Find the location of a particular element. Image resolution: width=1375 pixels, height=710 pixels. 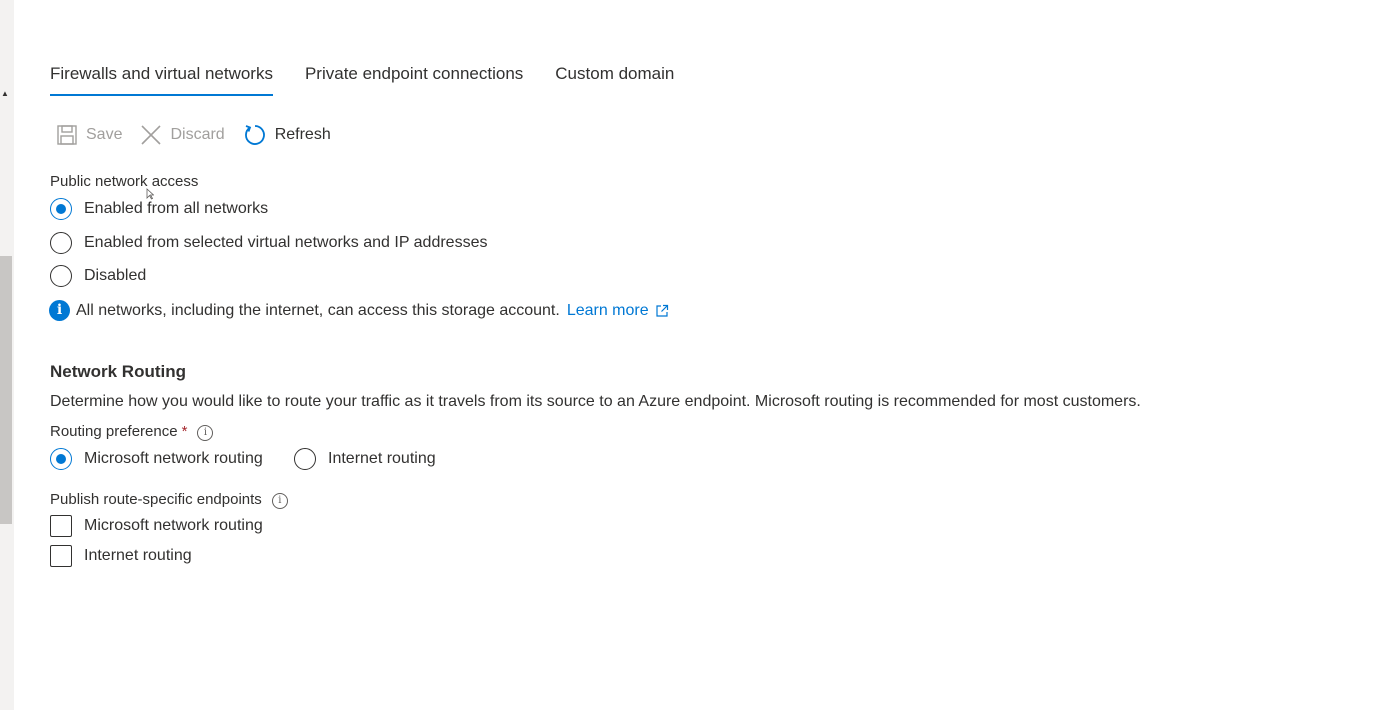

save-icon is located at coordinates (67, 135).